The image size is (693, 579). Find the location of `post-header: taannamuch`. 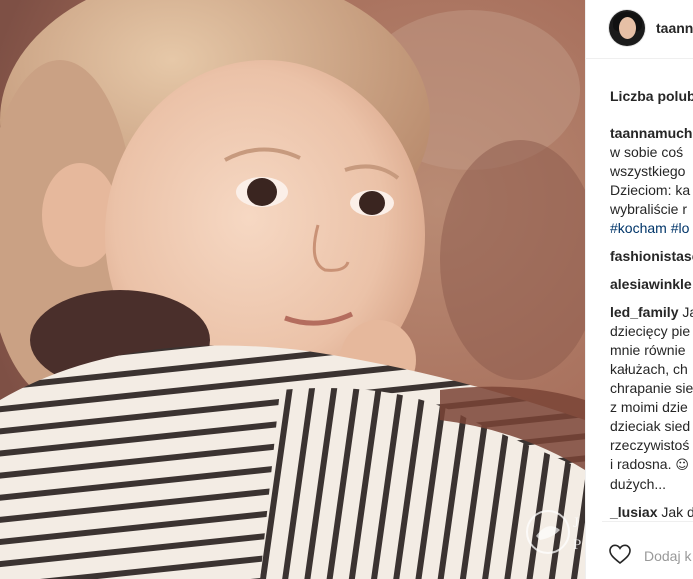

post-header: taannamuch is located at coordinates (639, 29).